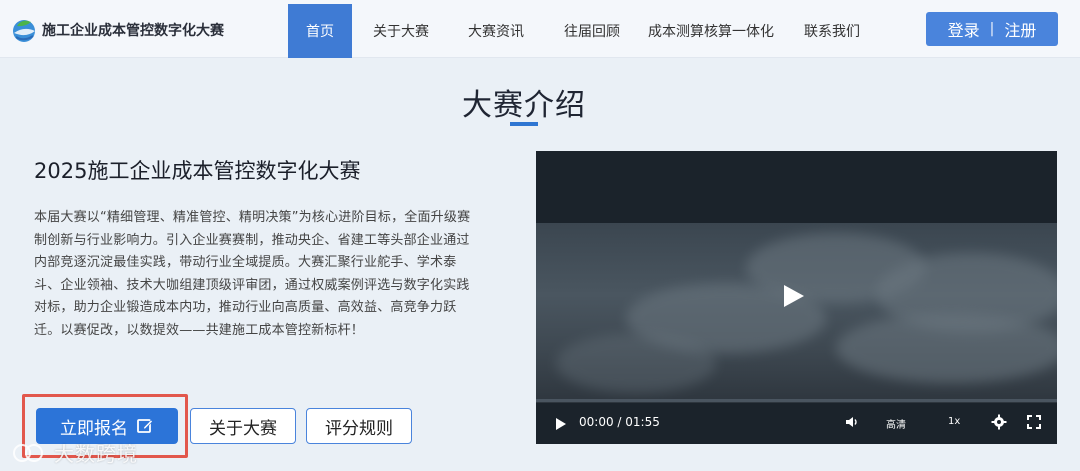 This screenshot has height=471, width=1080. I want to click on auth-button-group: 登录 | 注册, so click(992, 29).